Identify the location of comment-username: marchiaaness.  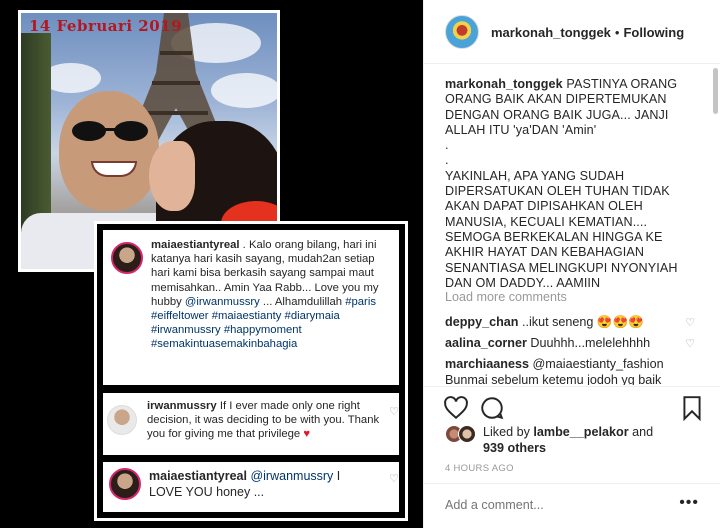
(487, 364).